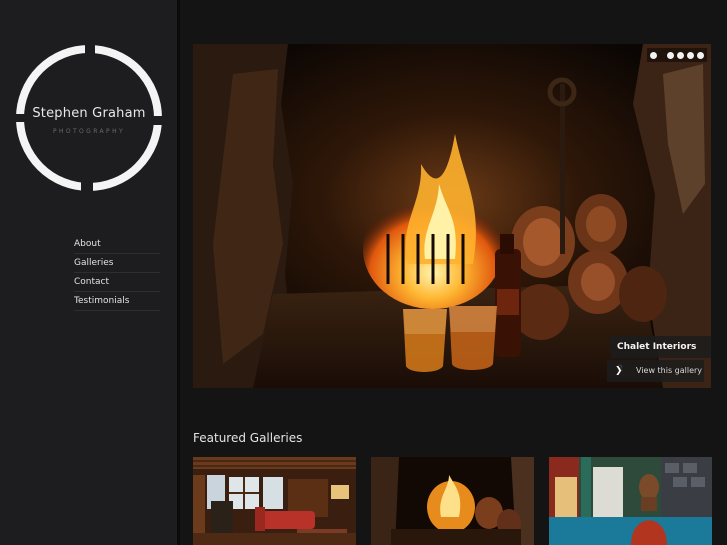  I want to click on view-gallery-button: ❯ View this gallery, so click(655, 371).